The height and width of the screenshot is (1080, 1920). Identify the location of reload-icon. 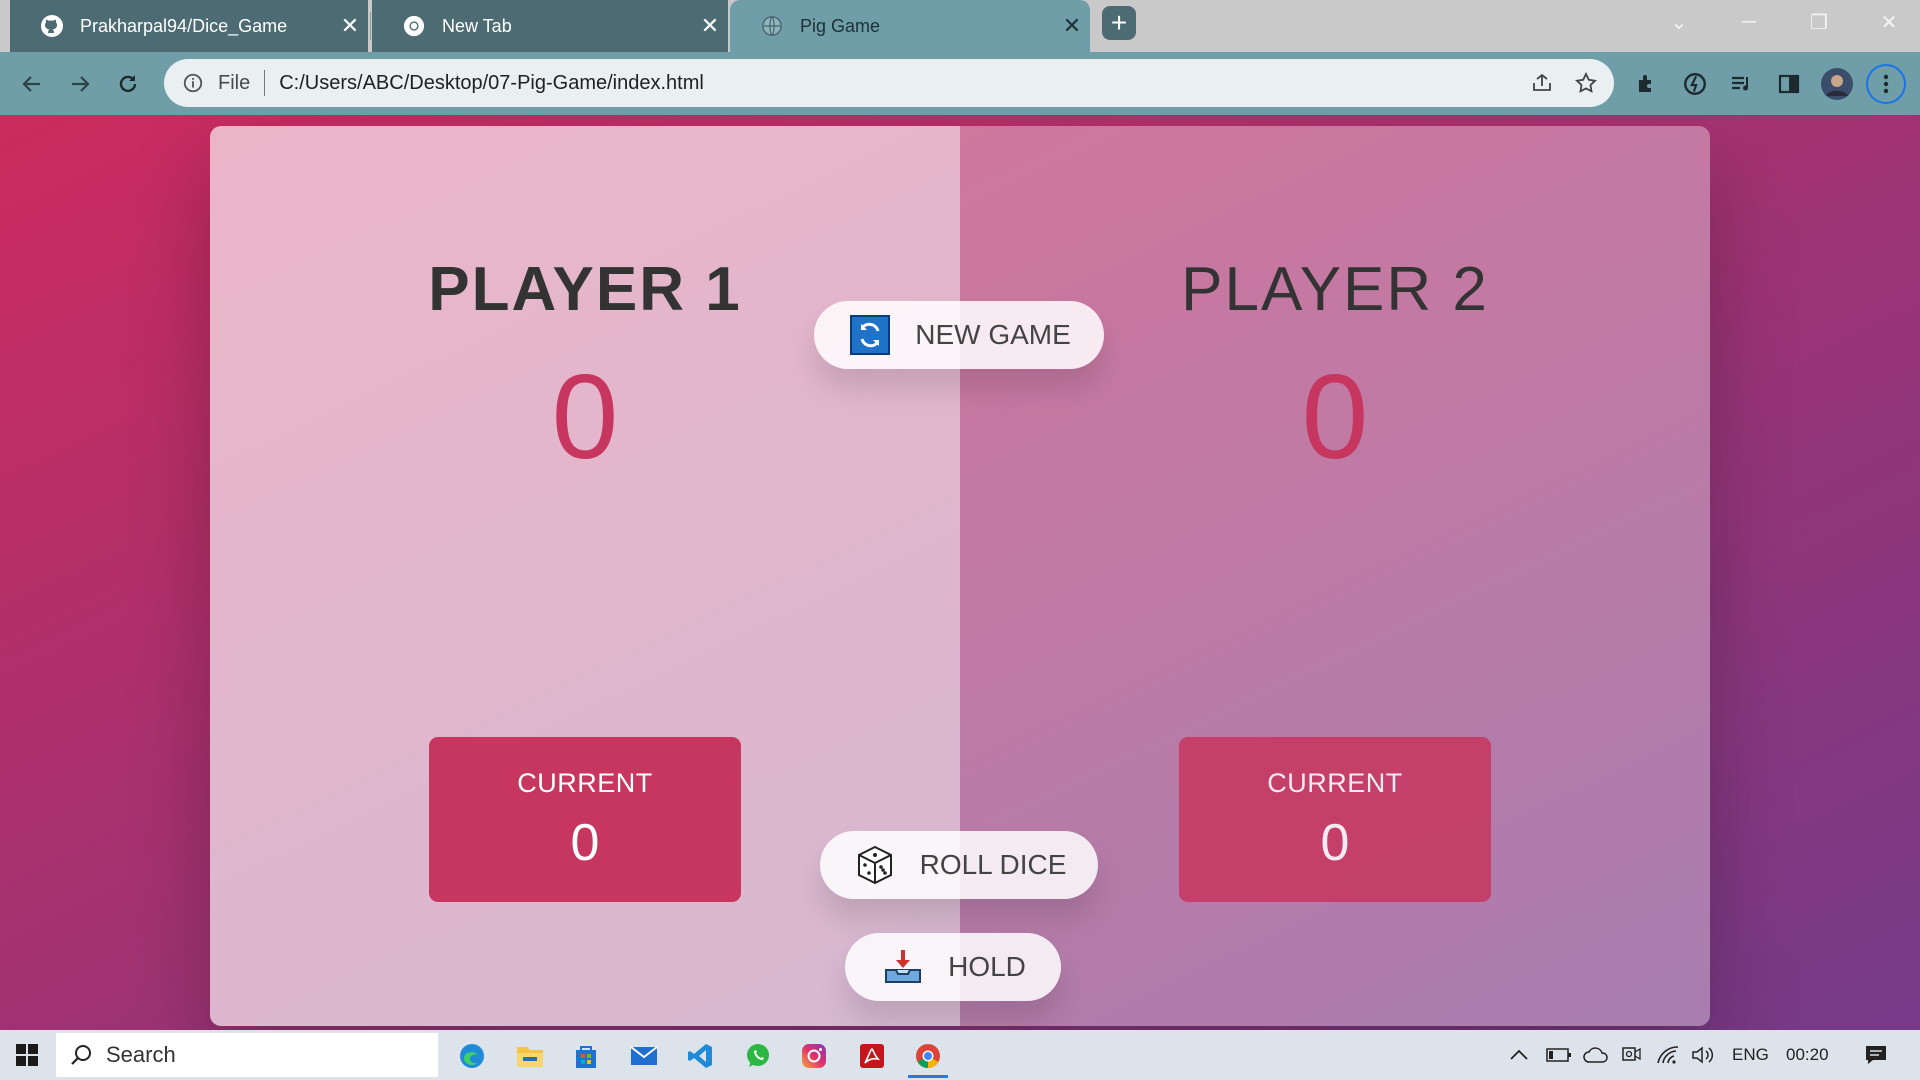
(128, 84).